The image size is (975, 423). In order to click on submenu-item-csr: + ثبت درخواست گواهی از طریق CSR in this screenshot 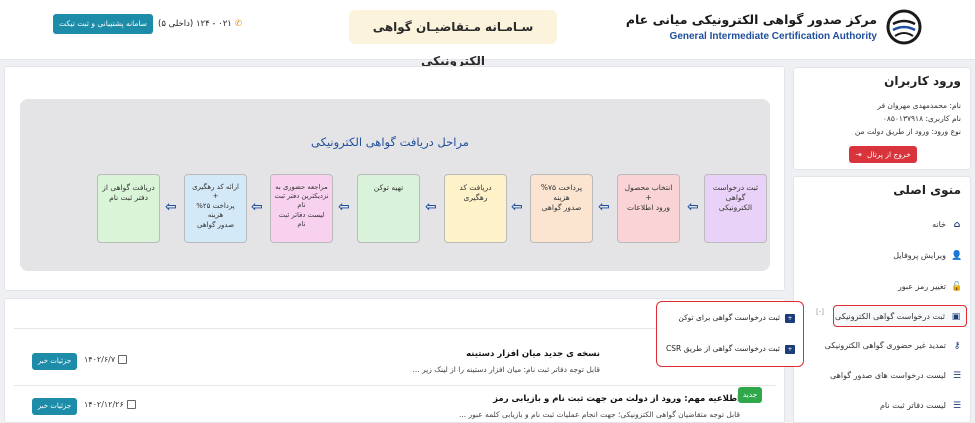, I will do `click(727, 349)`.